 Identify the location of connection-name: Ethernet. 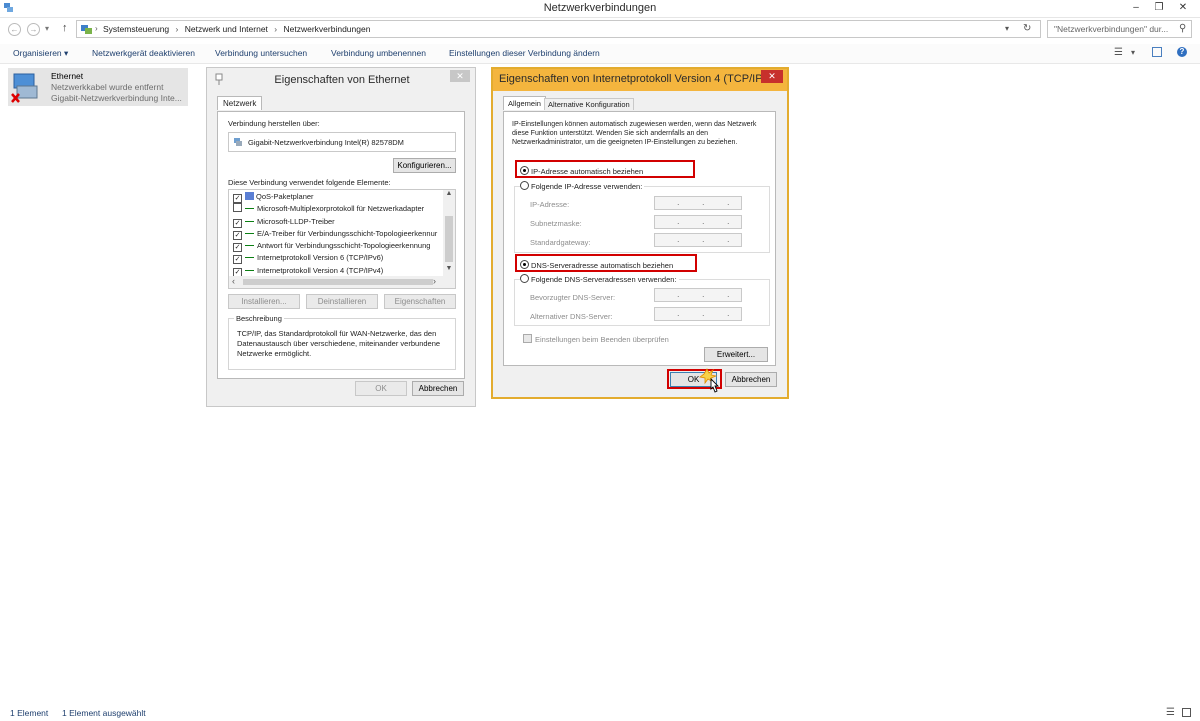
(67, 76).